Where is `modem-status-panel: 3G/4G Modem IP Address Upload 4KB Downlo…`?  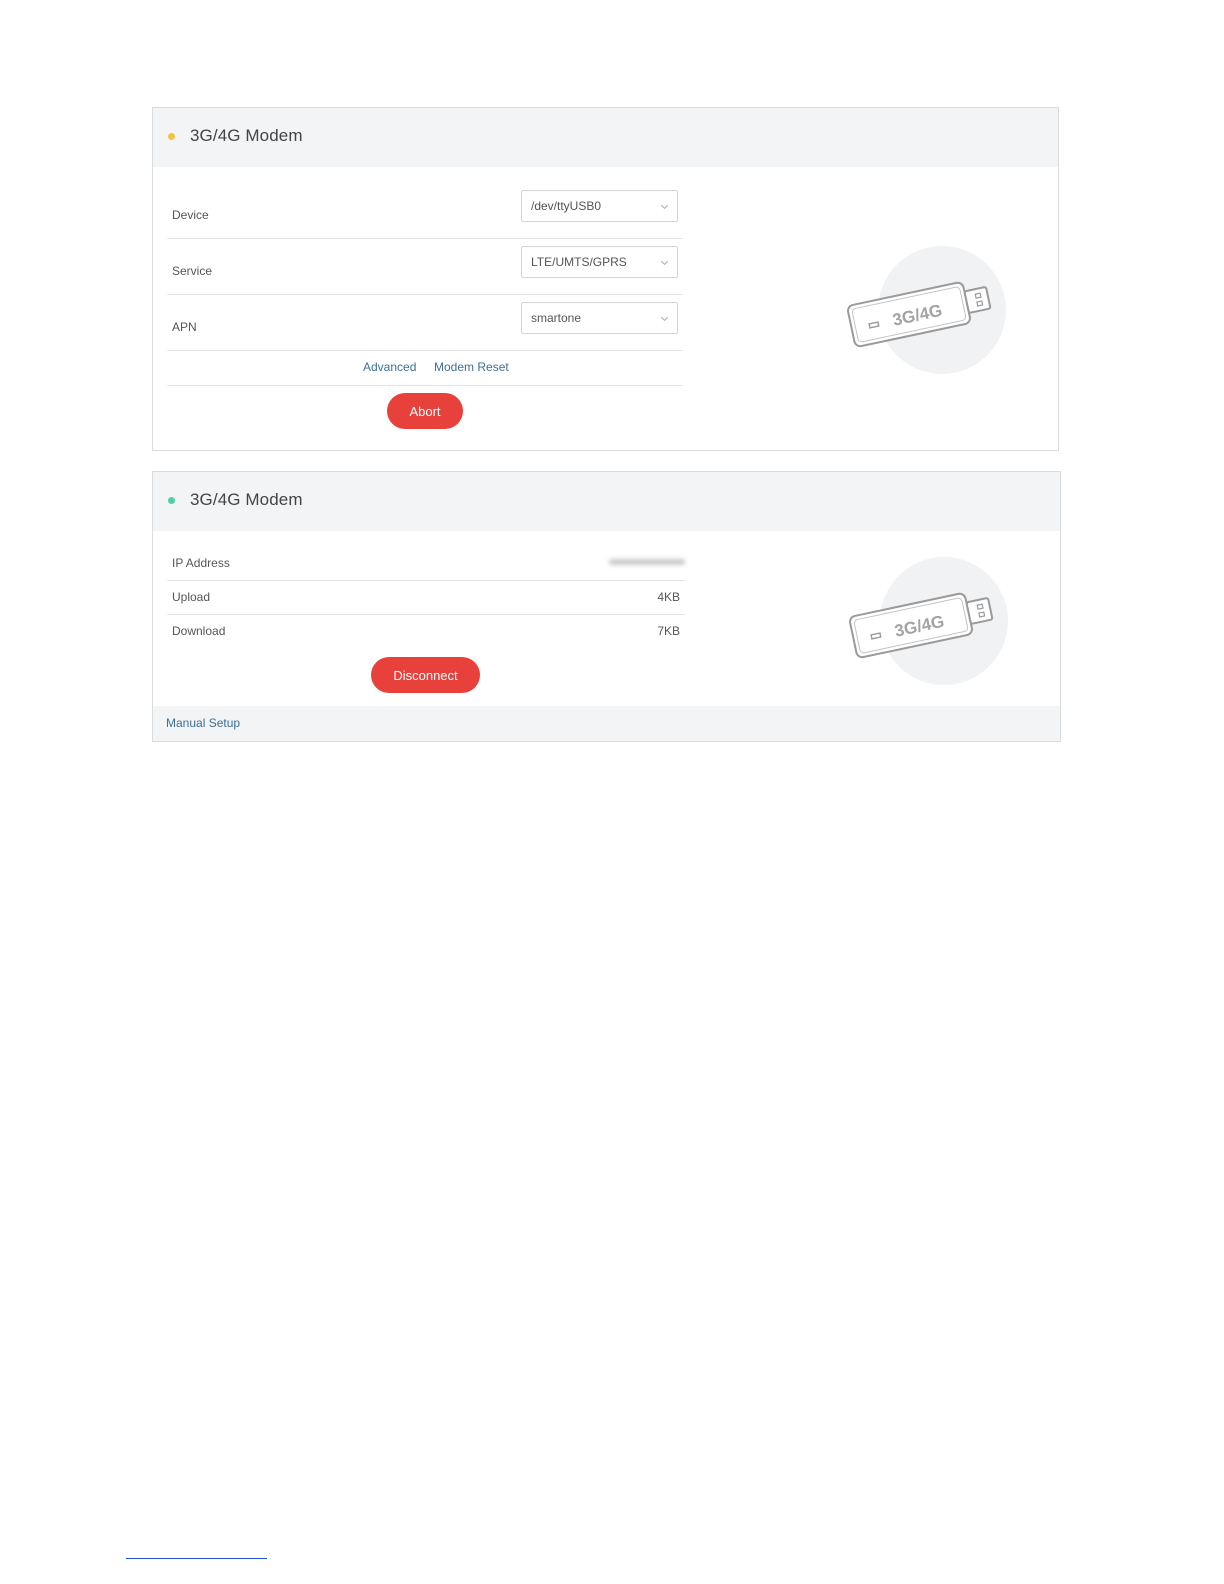
modem-status-panel: 3G/4G Modem IP Address Upload 4KB Downlo… is located at coordinates (606, 606).